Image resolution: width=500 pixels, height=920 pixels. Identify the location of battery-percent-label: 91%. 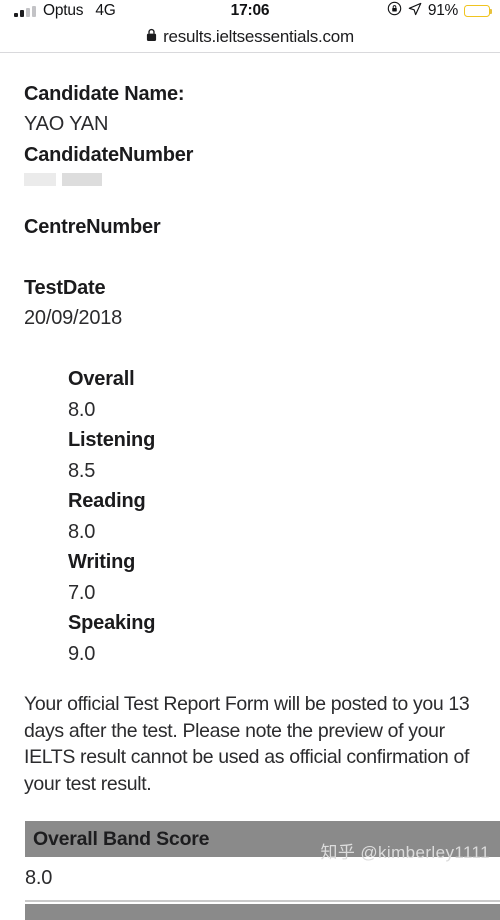
(442, 10).